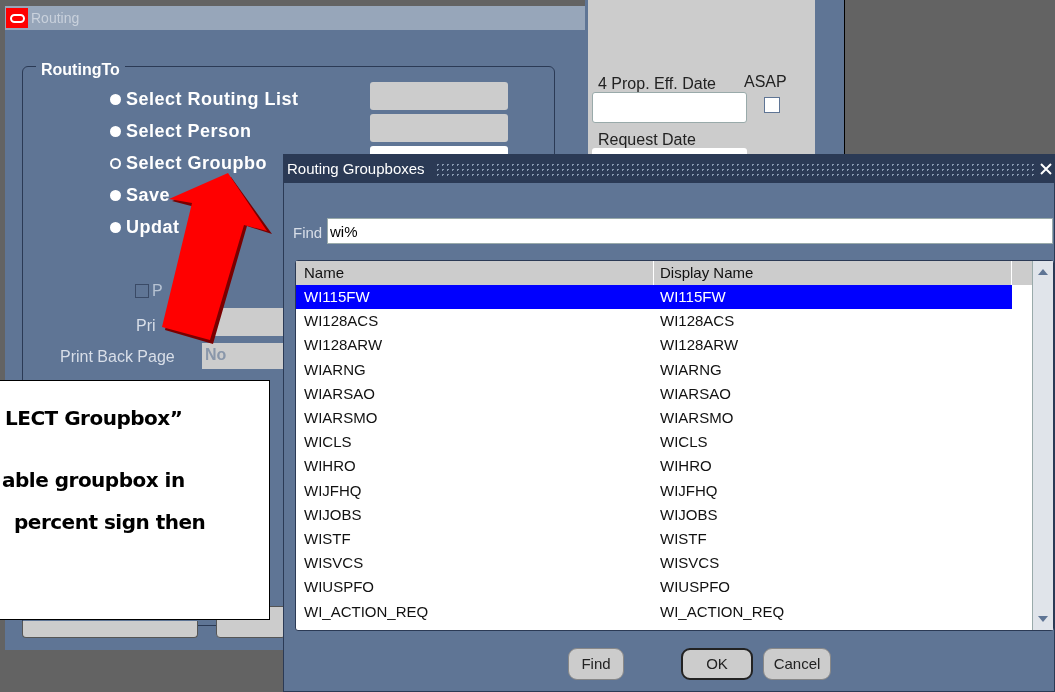 The image size is (1055, 692). Describe the element at coordinates (110, 522) in the screenshot. I see `callout-text: percent sign then` at that location.